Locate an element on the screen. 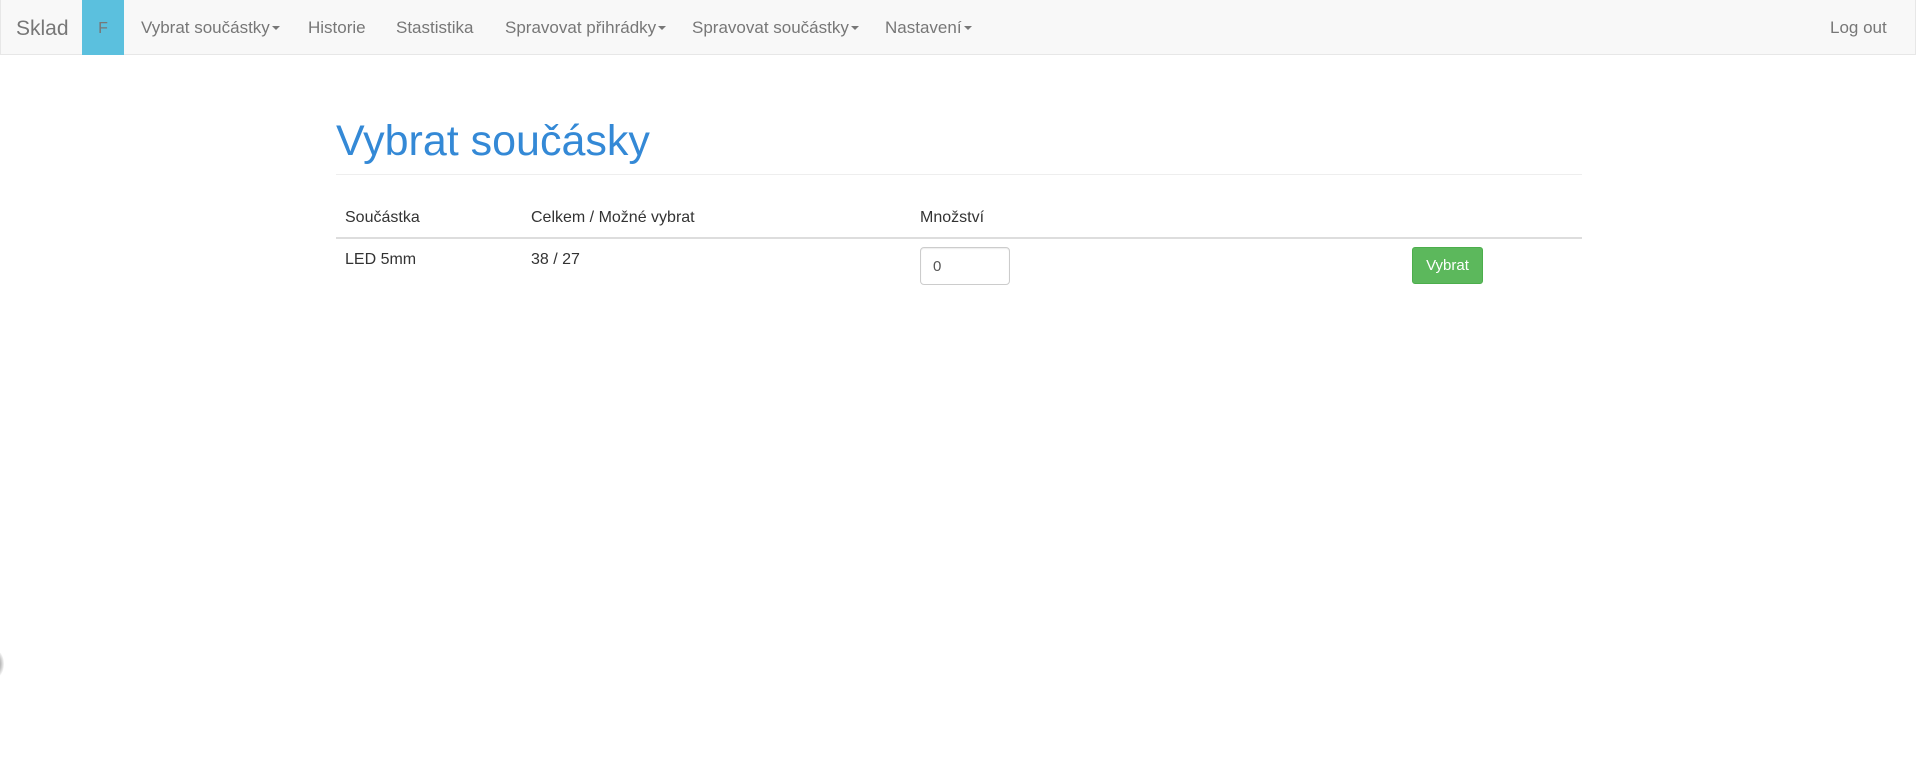 Image resolution: width=1918 pixels, height=763 pixels. nav-label: Historie is located at coordinates (337, 27).